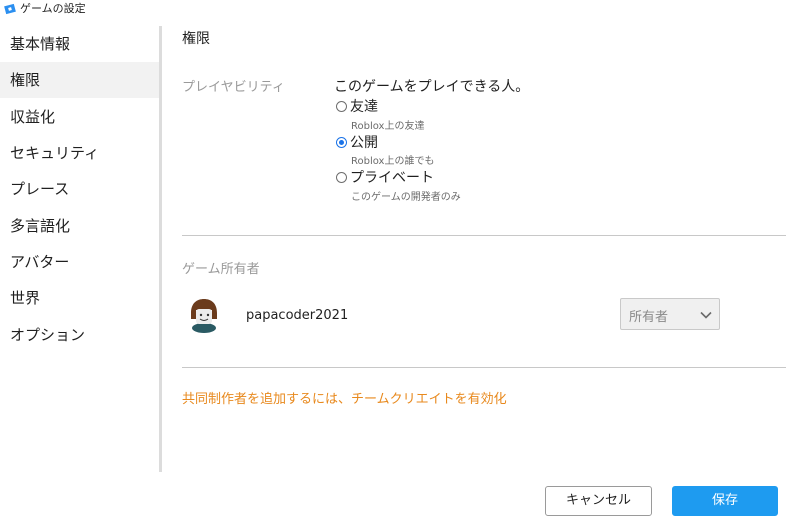 The width and height of the screenshot is (800, 524). What do you see at coordinates (196, 39) in the screenshot?
I see `page-title: 権限` at bounding box center [196, 39].